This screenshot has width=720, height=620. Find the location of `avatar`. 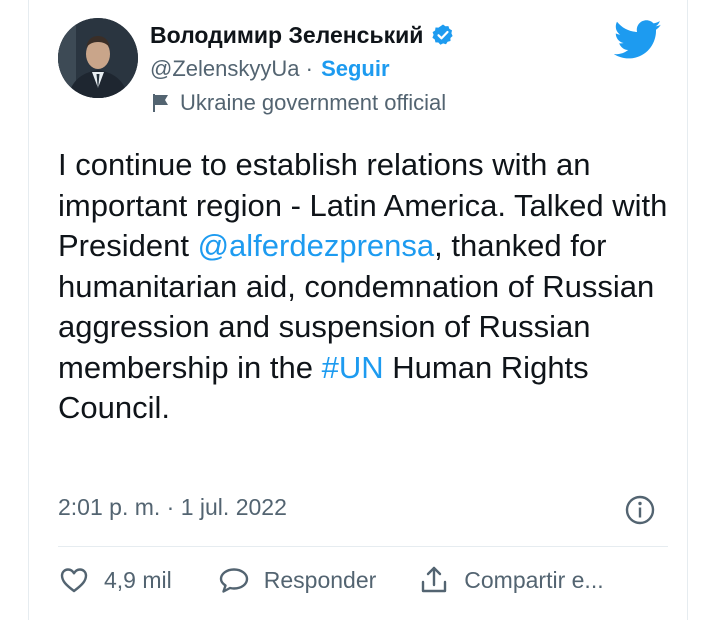

avatar is located at coordinates (98, 58).